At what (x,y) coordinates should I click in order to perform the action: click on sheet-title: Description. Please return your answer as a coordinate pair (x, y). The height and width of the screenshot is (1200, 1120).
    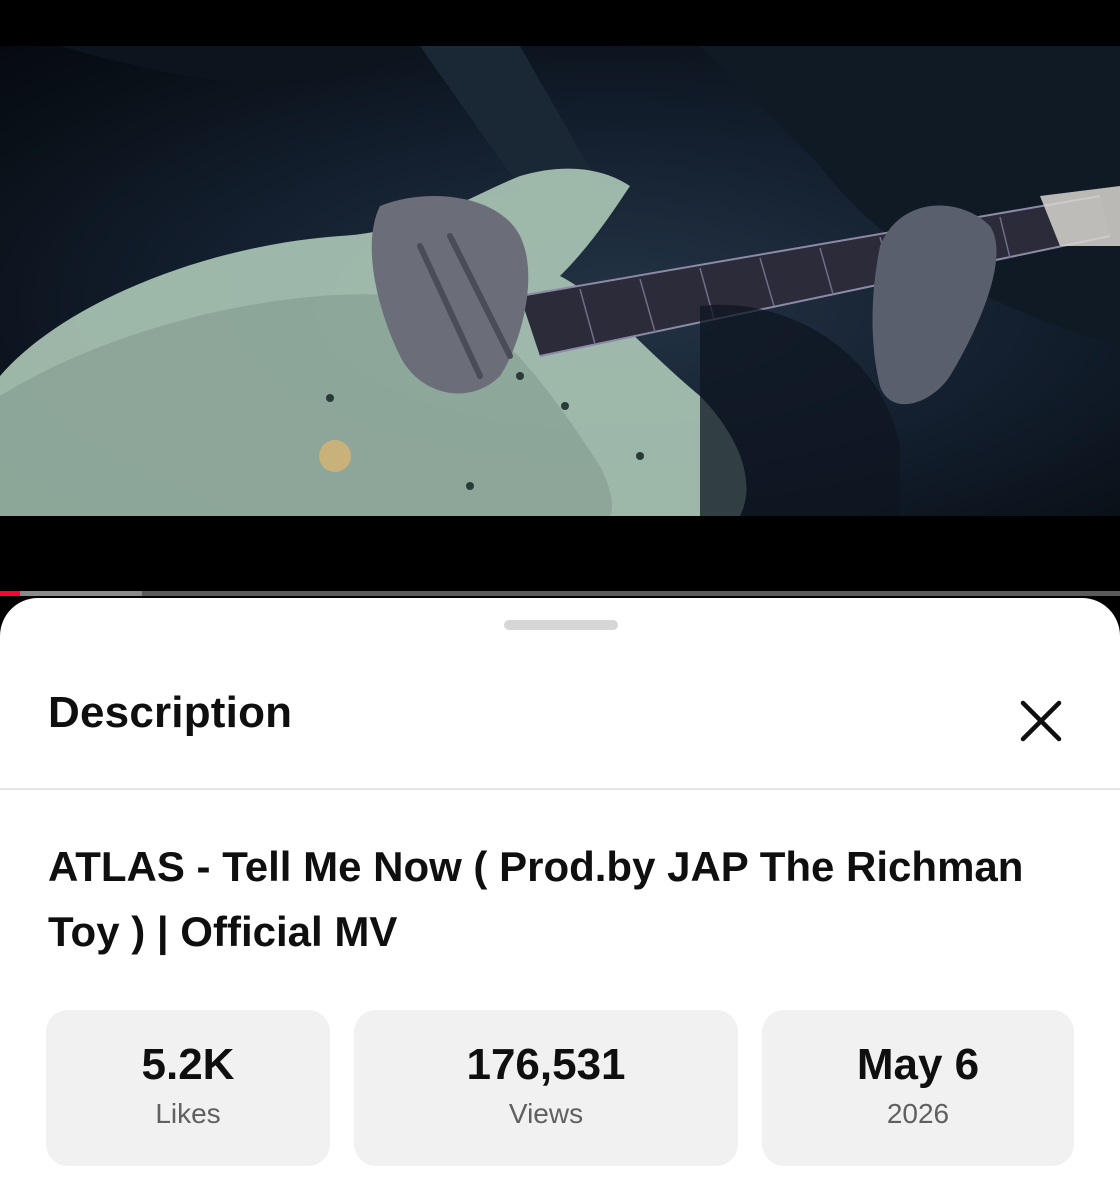
    Looking at the image, I should click on (170, 712).